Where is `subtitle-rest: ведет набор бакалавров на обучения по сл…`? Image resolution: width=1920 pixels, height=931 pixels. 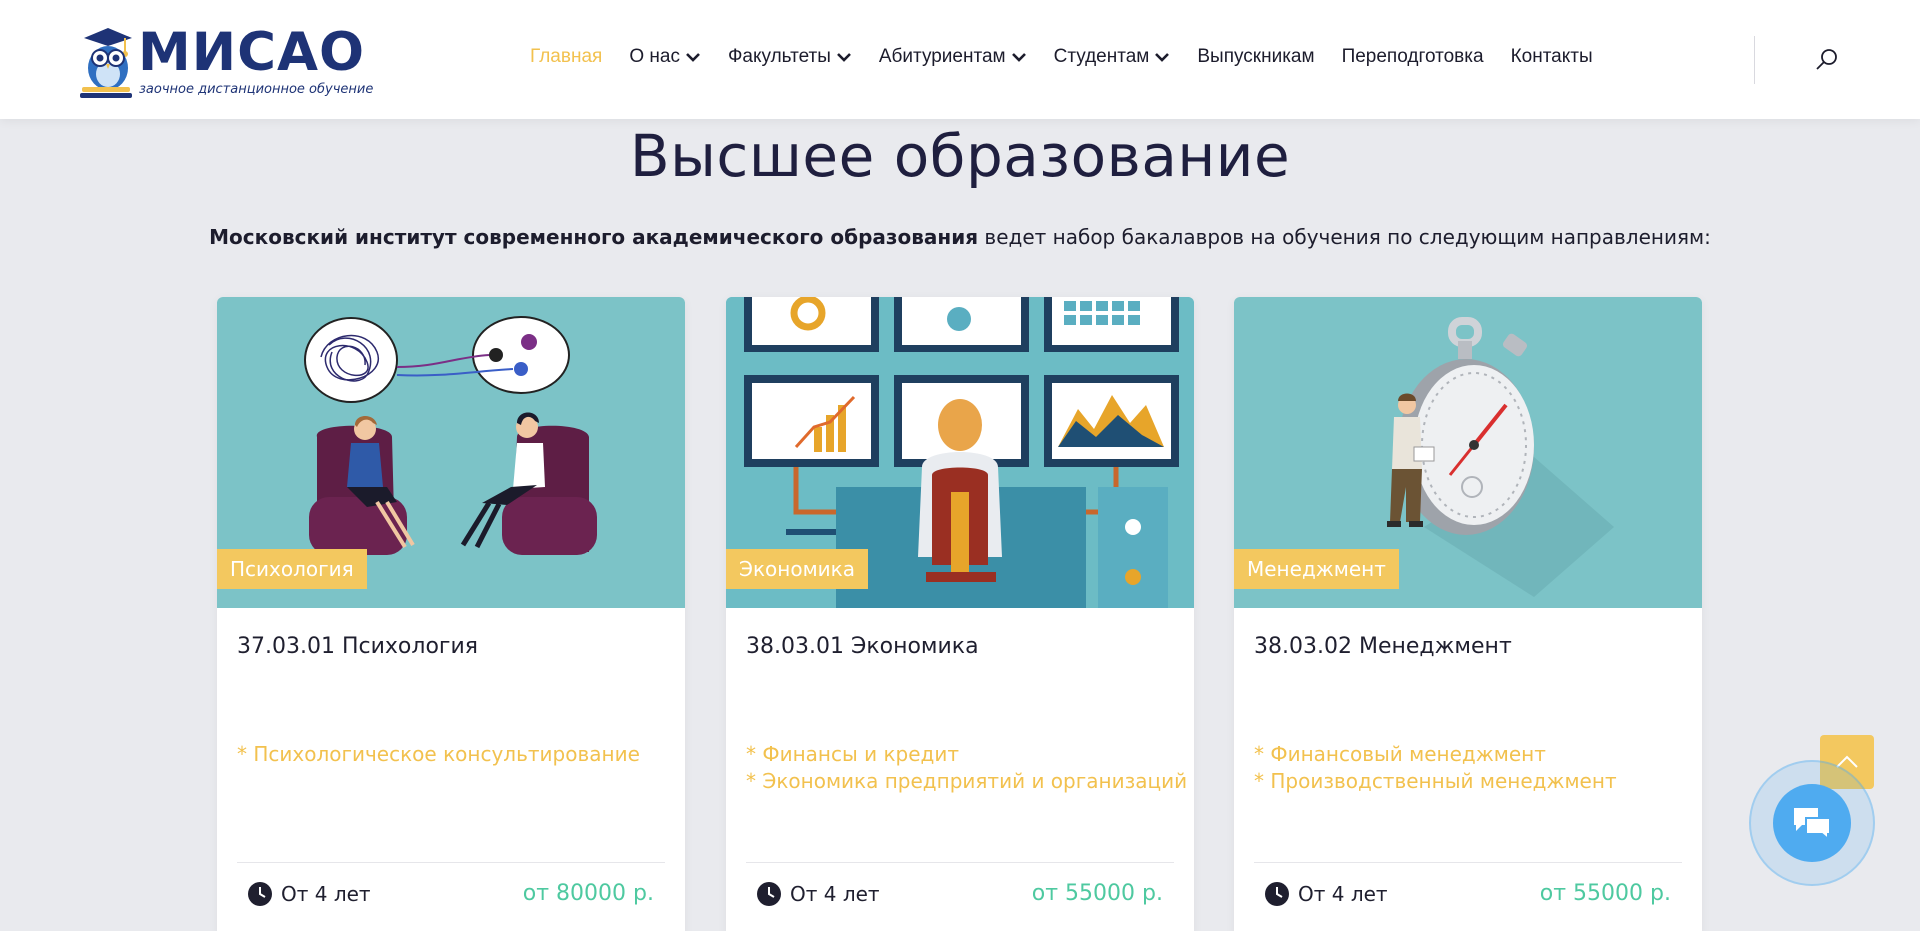 subtitle-rest: ведет набор бакалавров на обучения по сл… is located at coordinates (1344, 237).